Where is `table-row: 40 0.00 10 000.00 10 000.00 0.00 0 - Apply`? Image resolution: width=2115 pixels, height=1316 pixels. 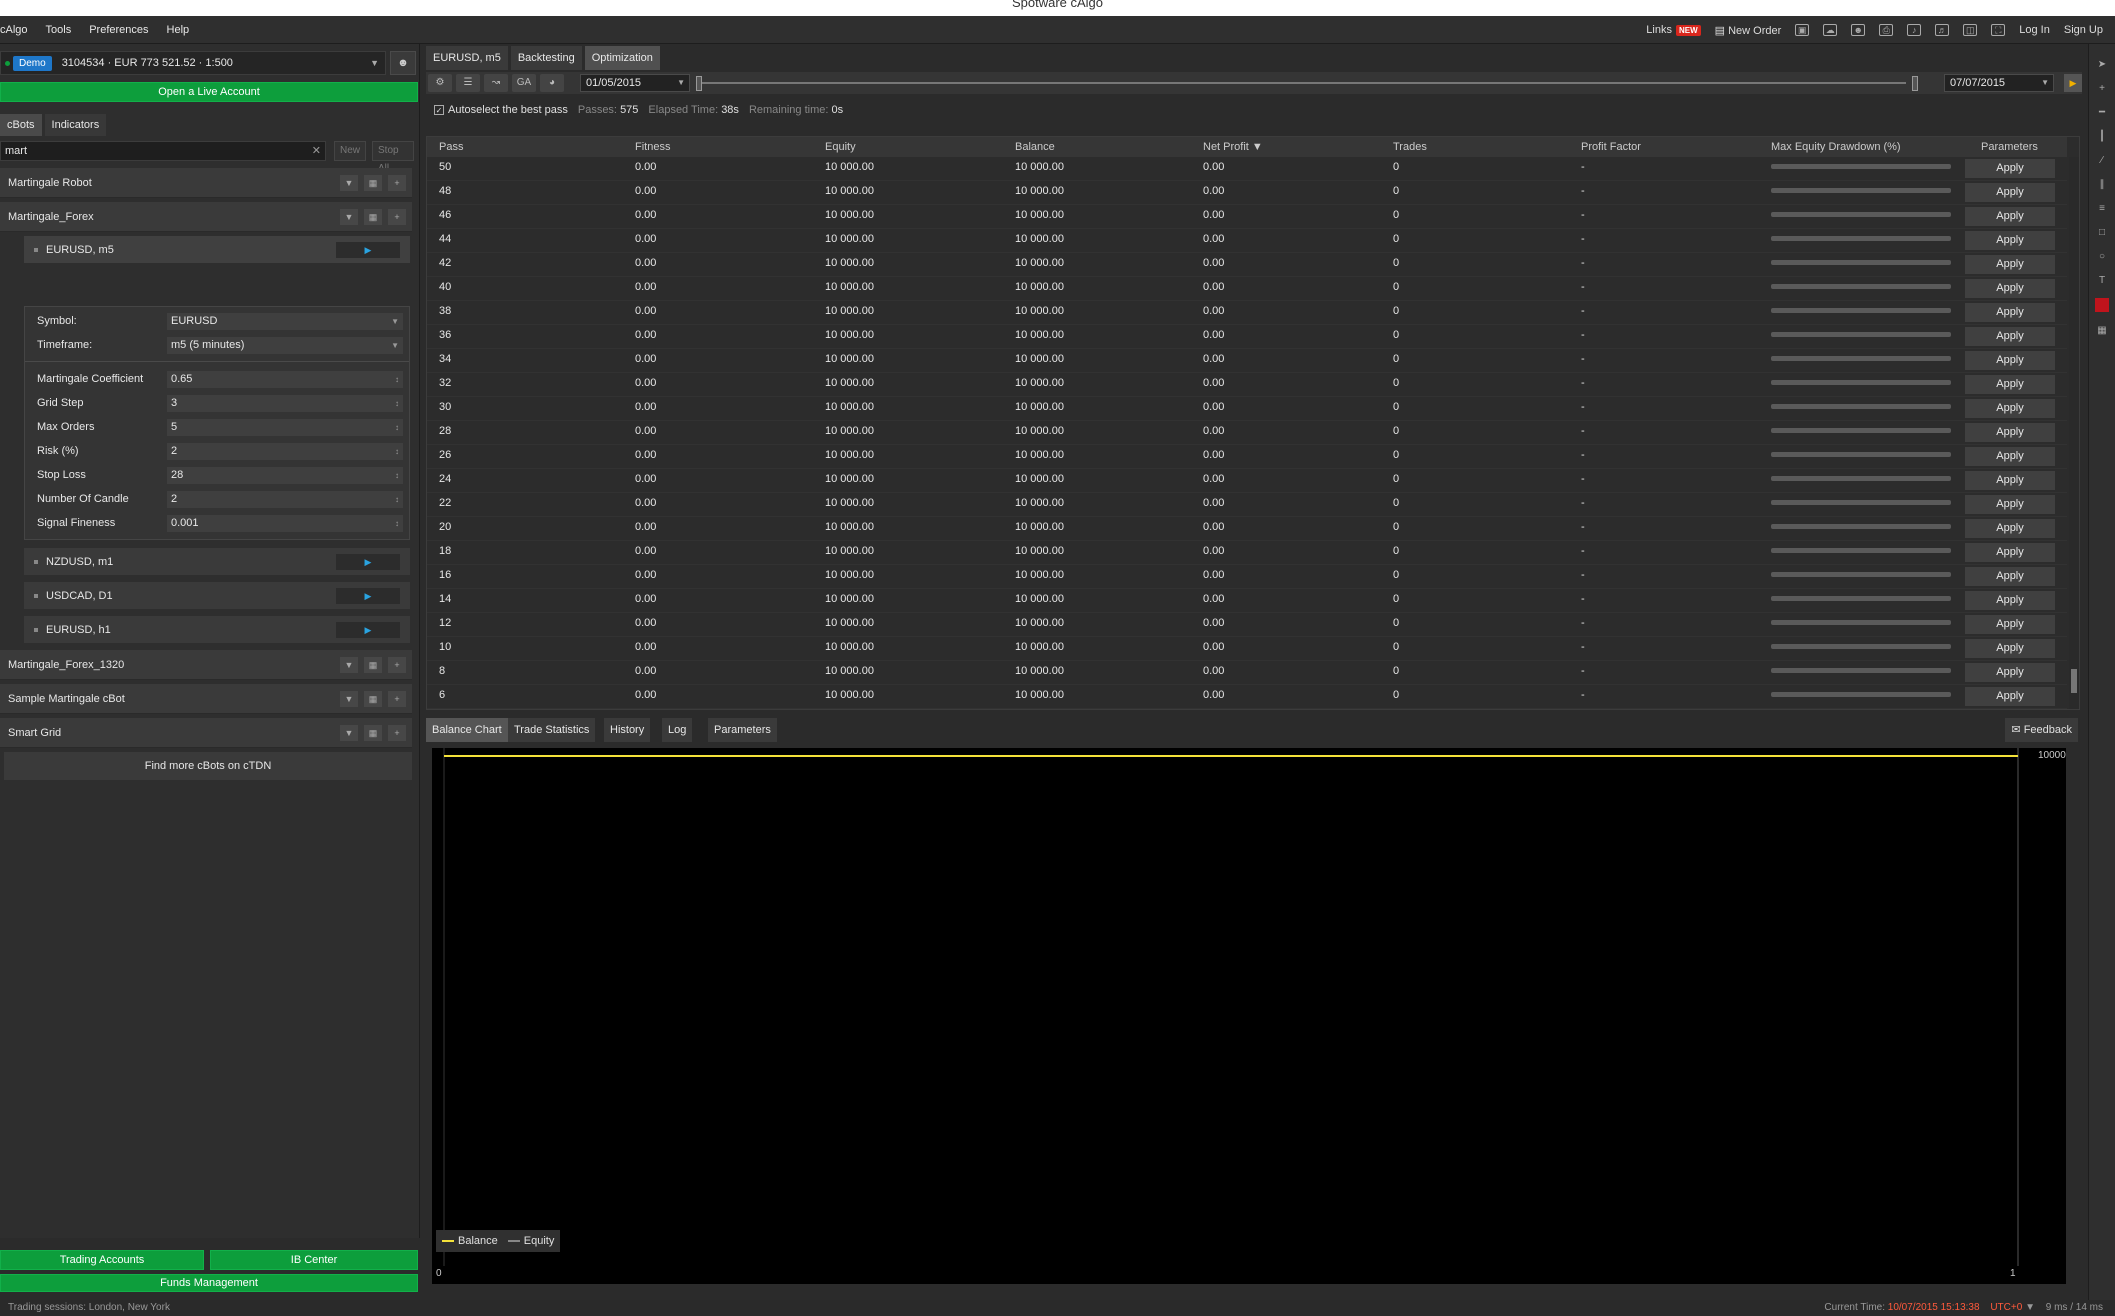 table-row: 40 0.00 10 000.00 10 000.00 0.00 0 - Apply is located at coordinates (1247, 289).